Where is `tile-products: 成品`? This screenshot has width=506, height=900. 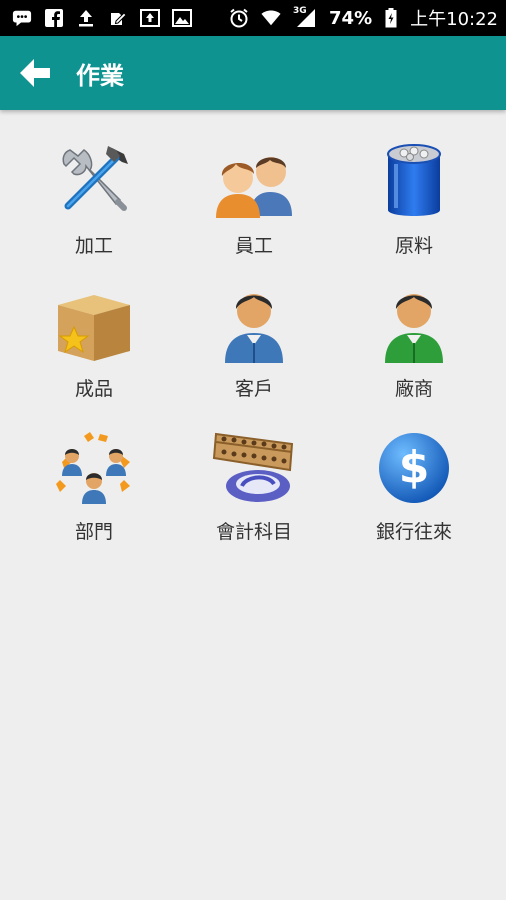
tile-products: 成品 is located at coordinates (94, 354).